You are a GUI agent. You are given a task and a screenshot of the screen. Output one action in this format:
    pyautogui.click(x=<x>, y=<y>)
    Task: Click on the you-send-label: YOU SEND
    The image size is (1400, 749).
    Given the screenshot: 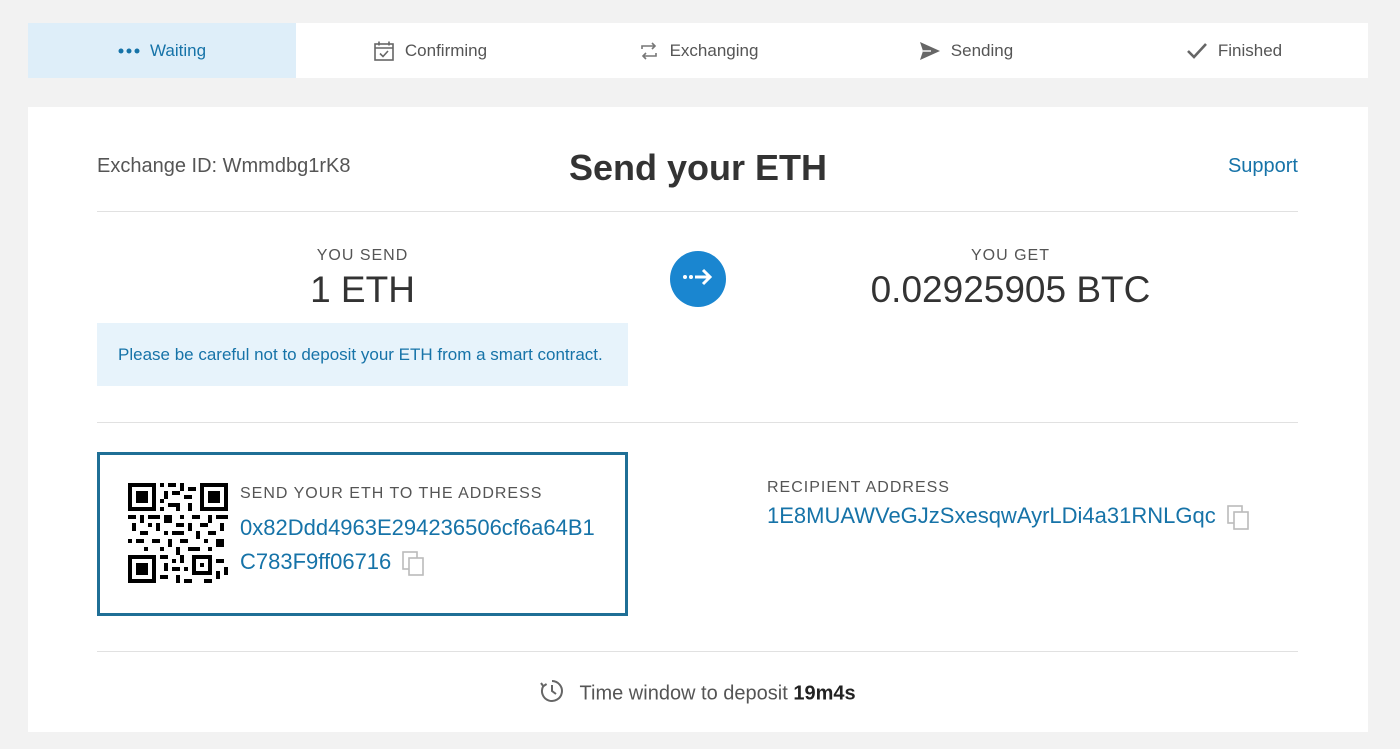 What is the action you would take?
    pyautogui.click(x=362, y=255)
    